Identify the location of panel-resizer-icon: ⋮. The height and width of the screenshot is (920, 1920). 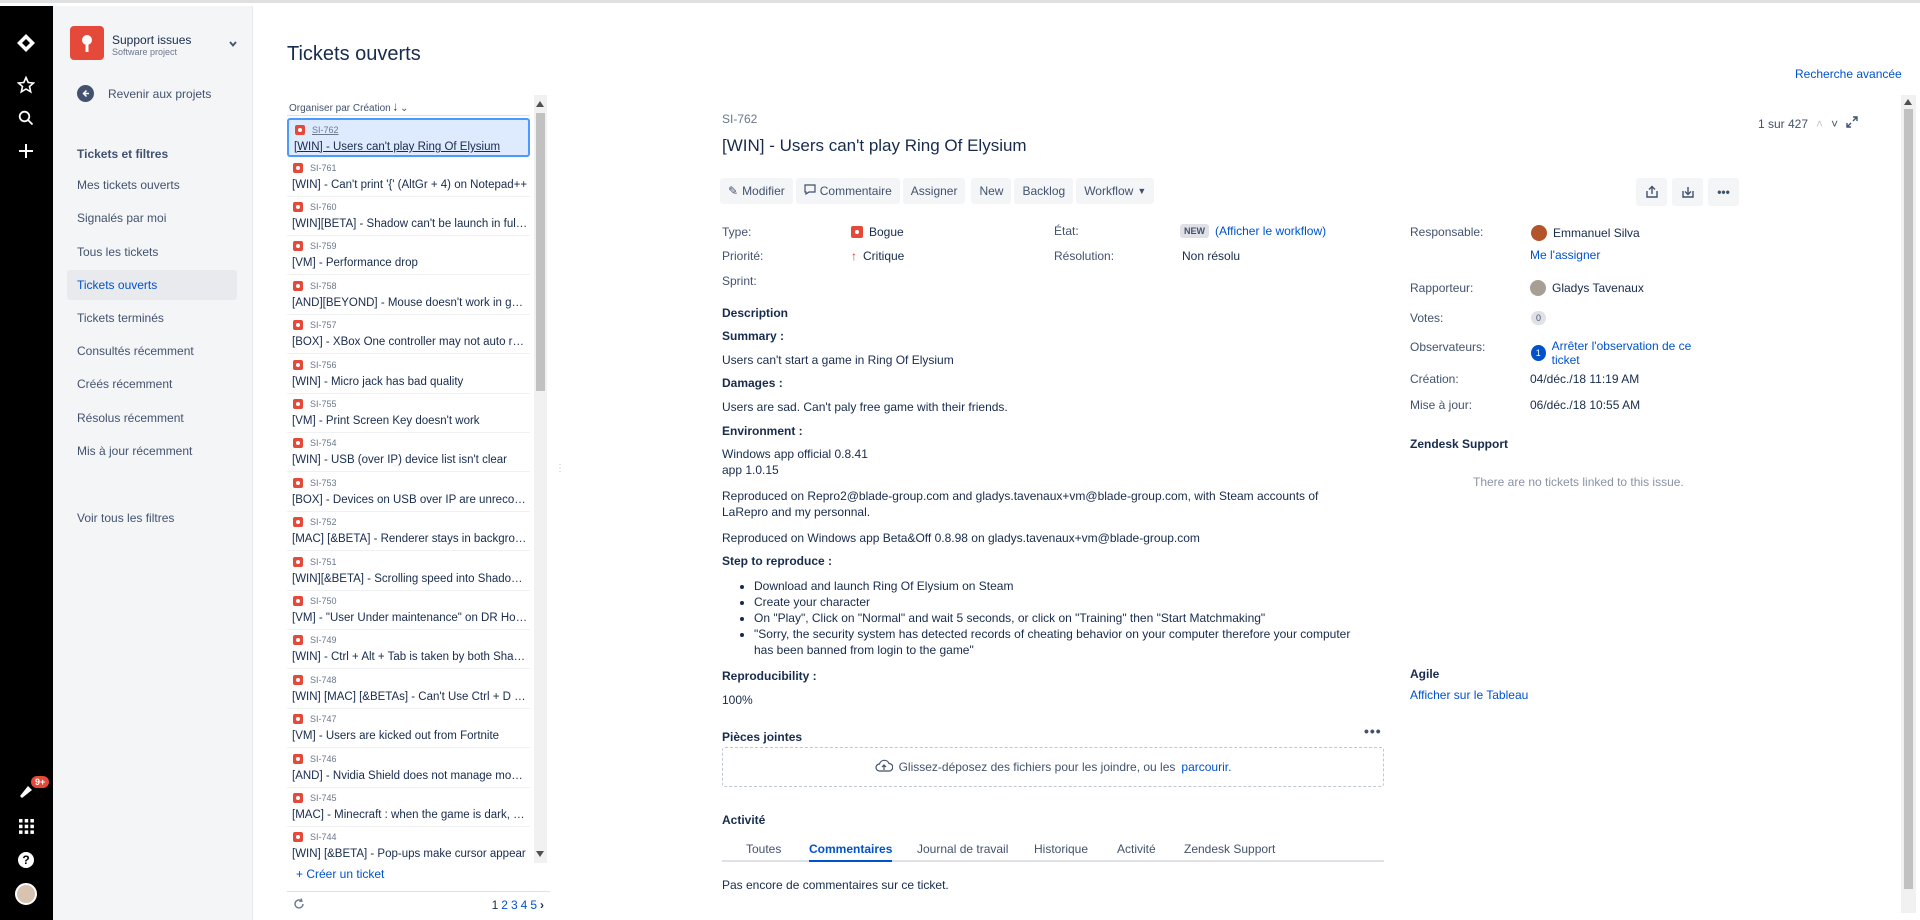
(560, 468).